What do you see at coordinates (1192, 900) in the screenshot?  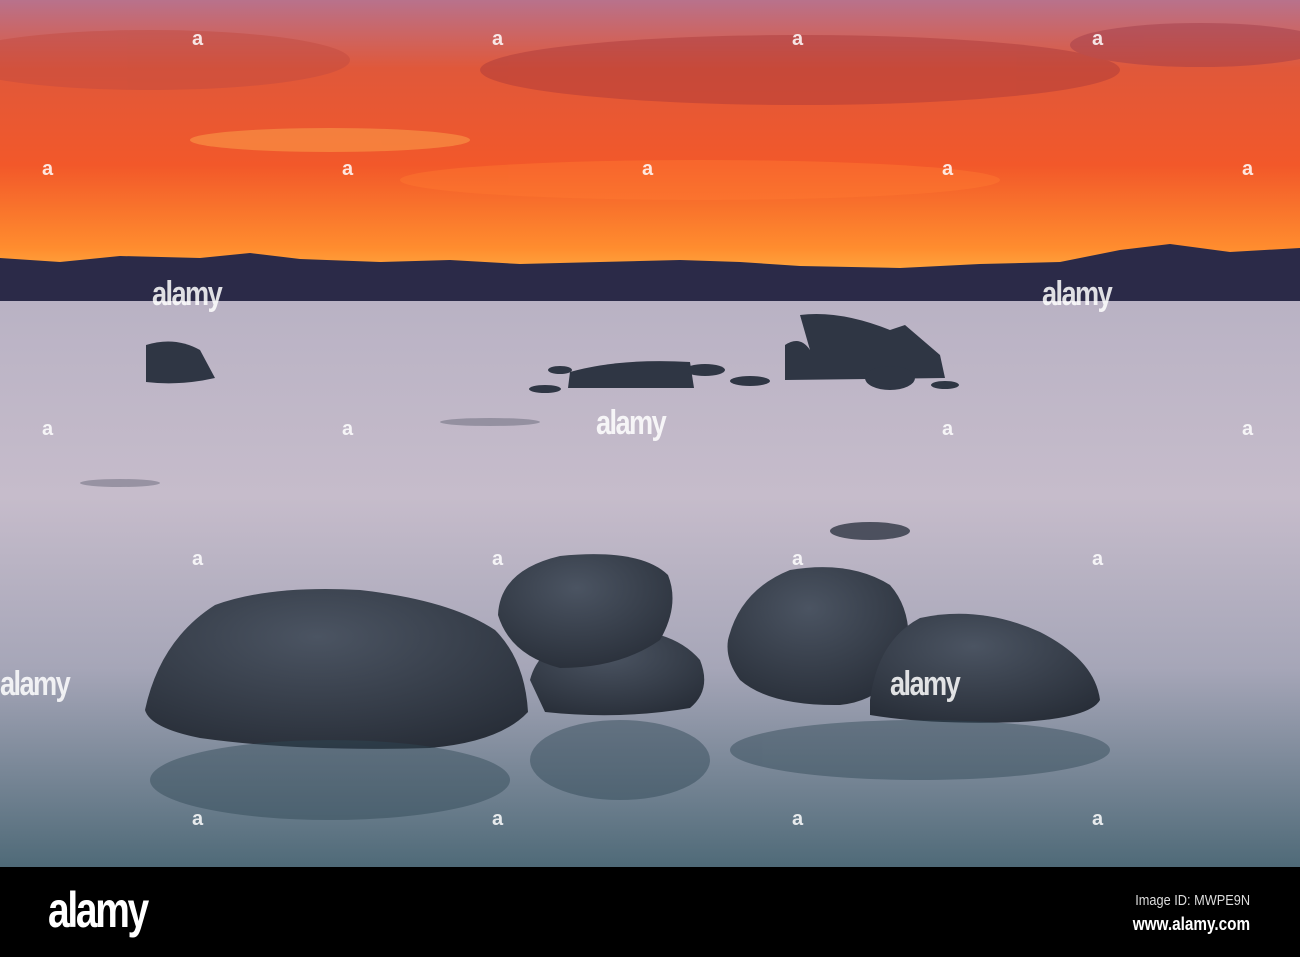 I see `image-id: Image ID: MWPE9N` at bounding box center [1192, 900].